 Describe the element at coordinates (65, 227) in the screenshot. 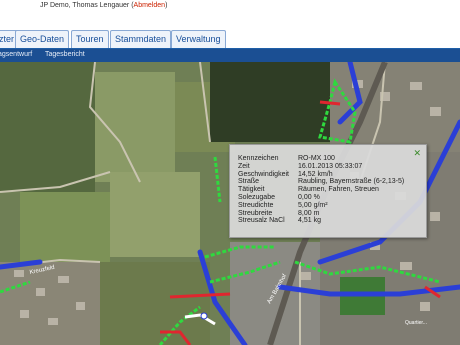

I see `field-west` at that location.